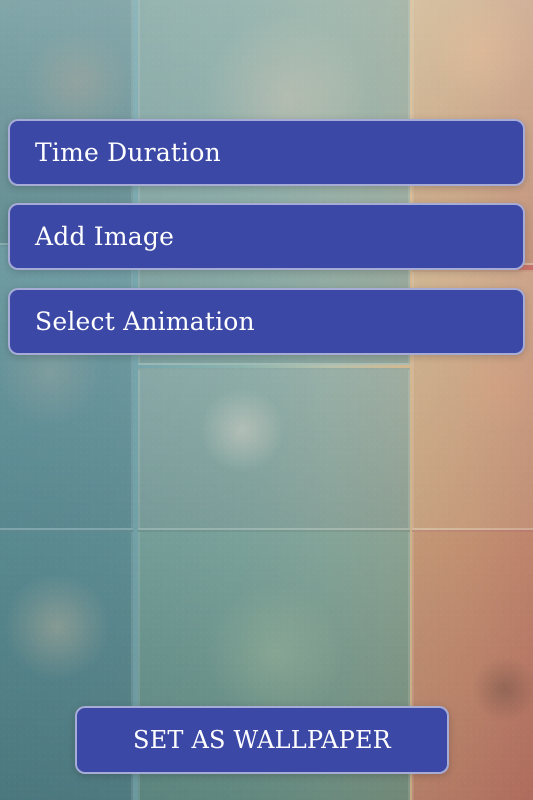 The height and width of the screenshot is (800, 533). What do you see at coordinates (266, 152) in the screenshot?
I see `time-duration-button: Time Duration` at bounding box center [266, 152].